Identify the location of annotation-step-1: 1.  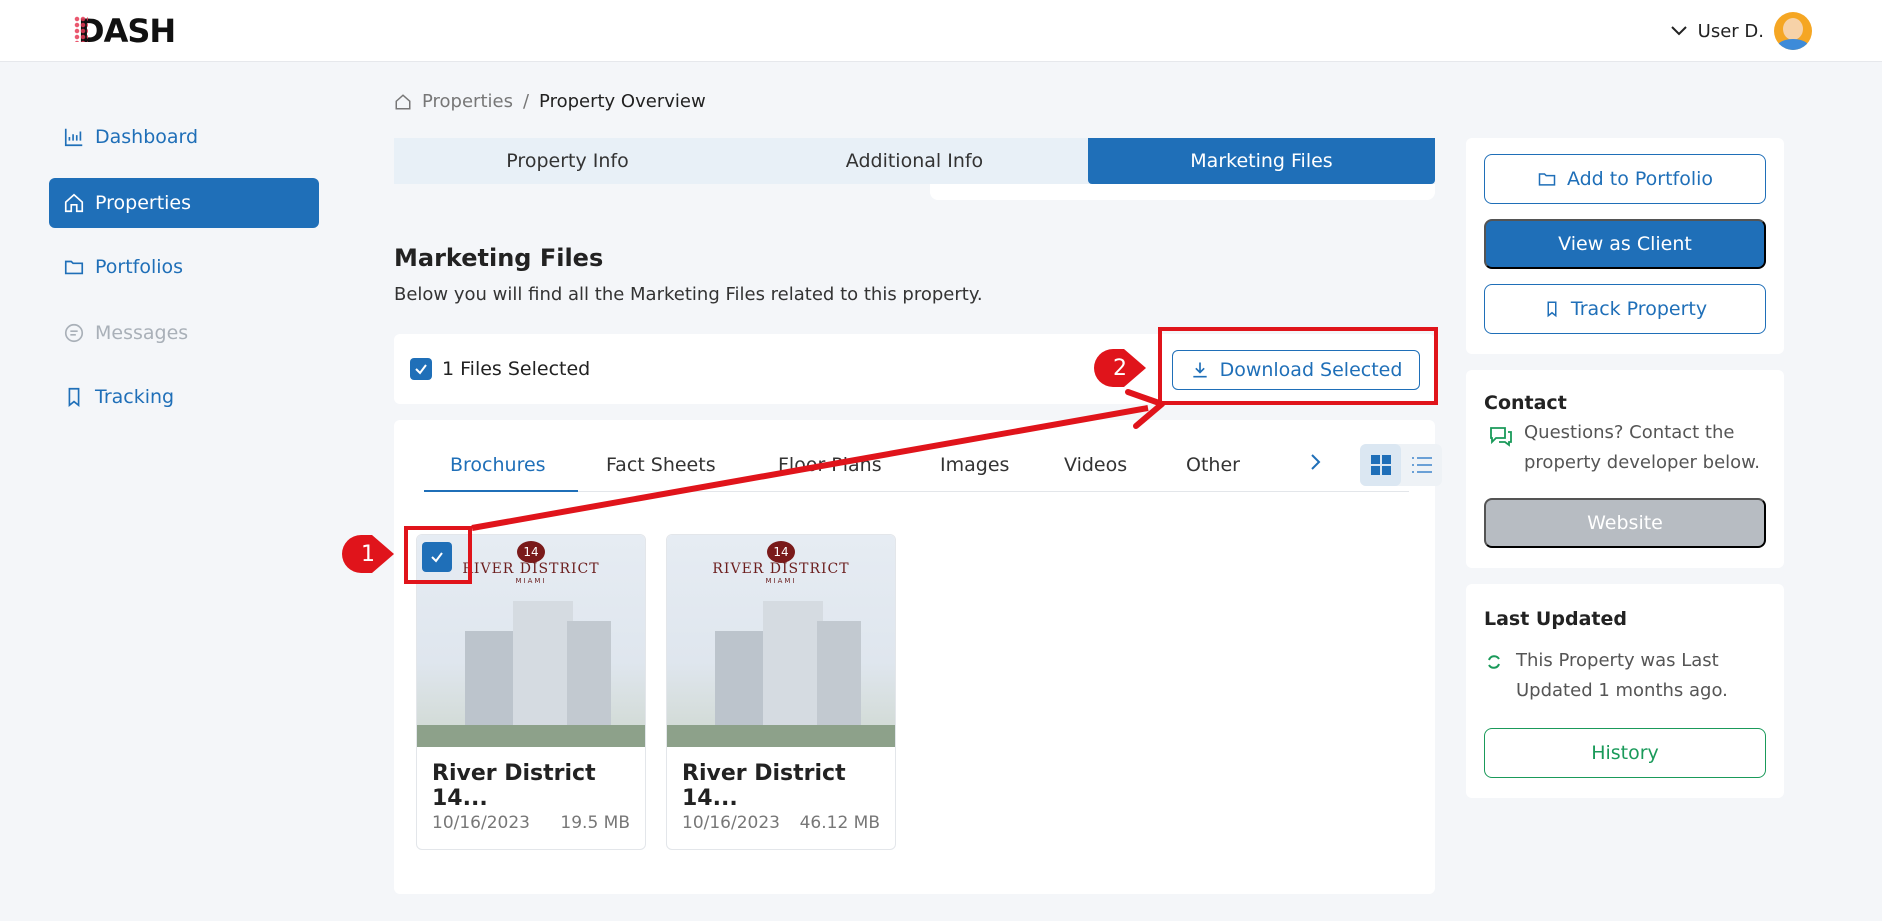
(368, 554).